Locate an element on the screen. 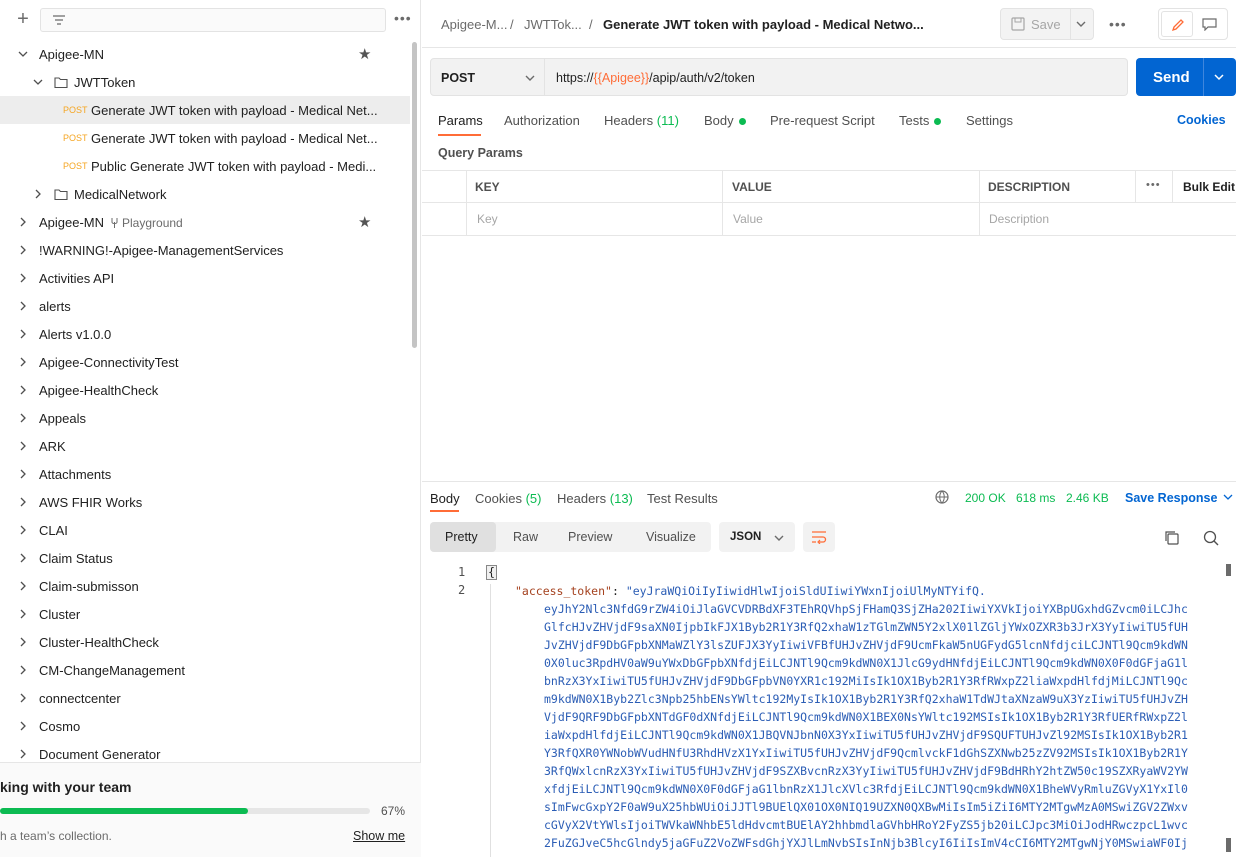 This screenshot has width=1236, height=857. format-select: JSON is located at coordinates (757, 537).